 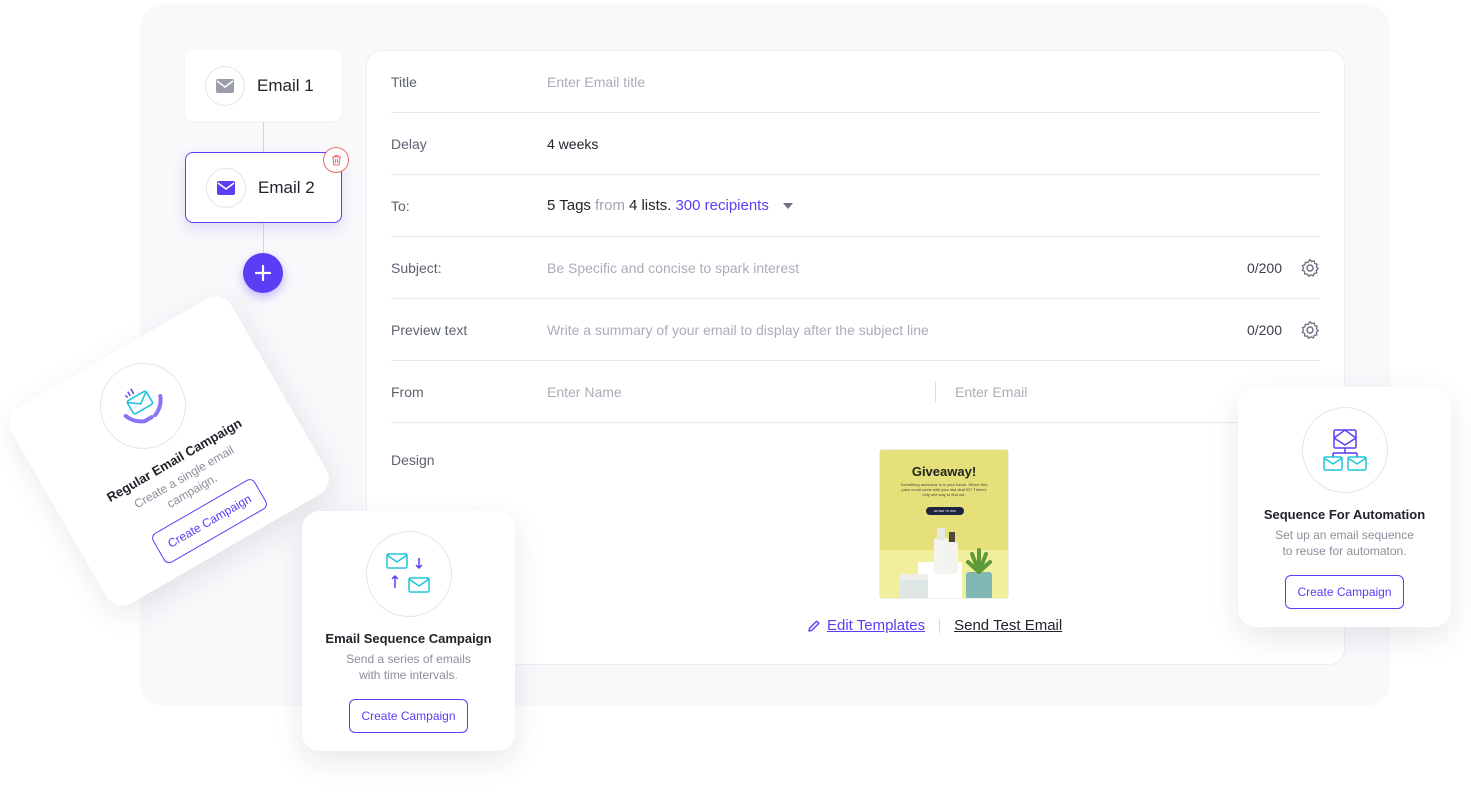 I want to click on title-label: Title, so click(x=404, y=81).